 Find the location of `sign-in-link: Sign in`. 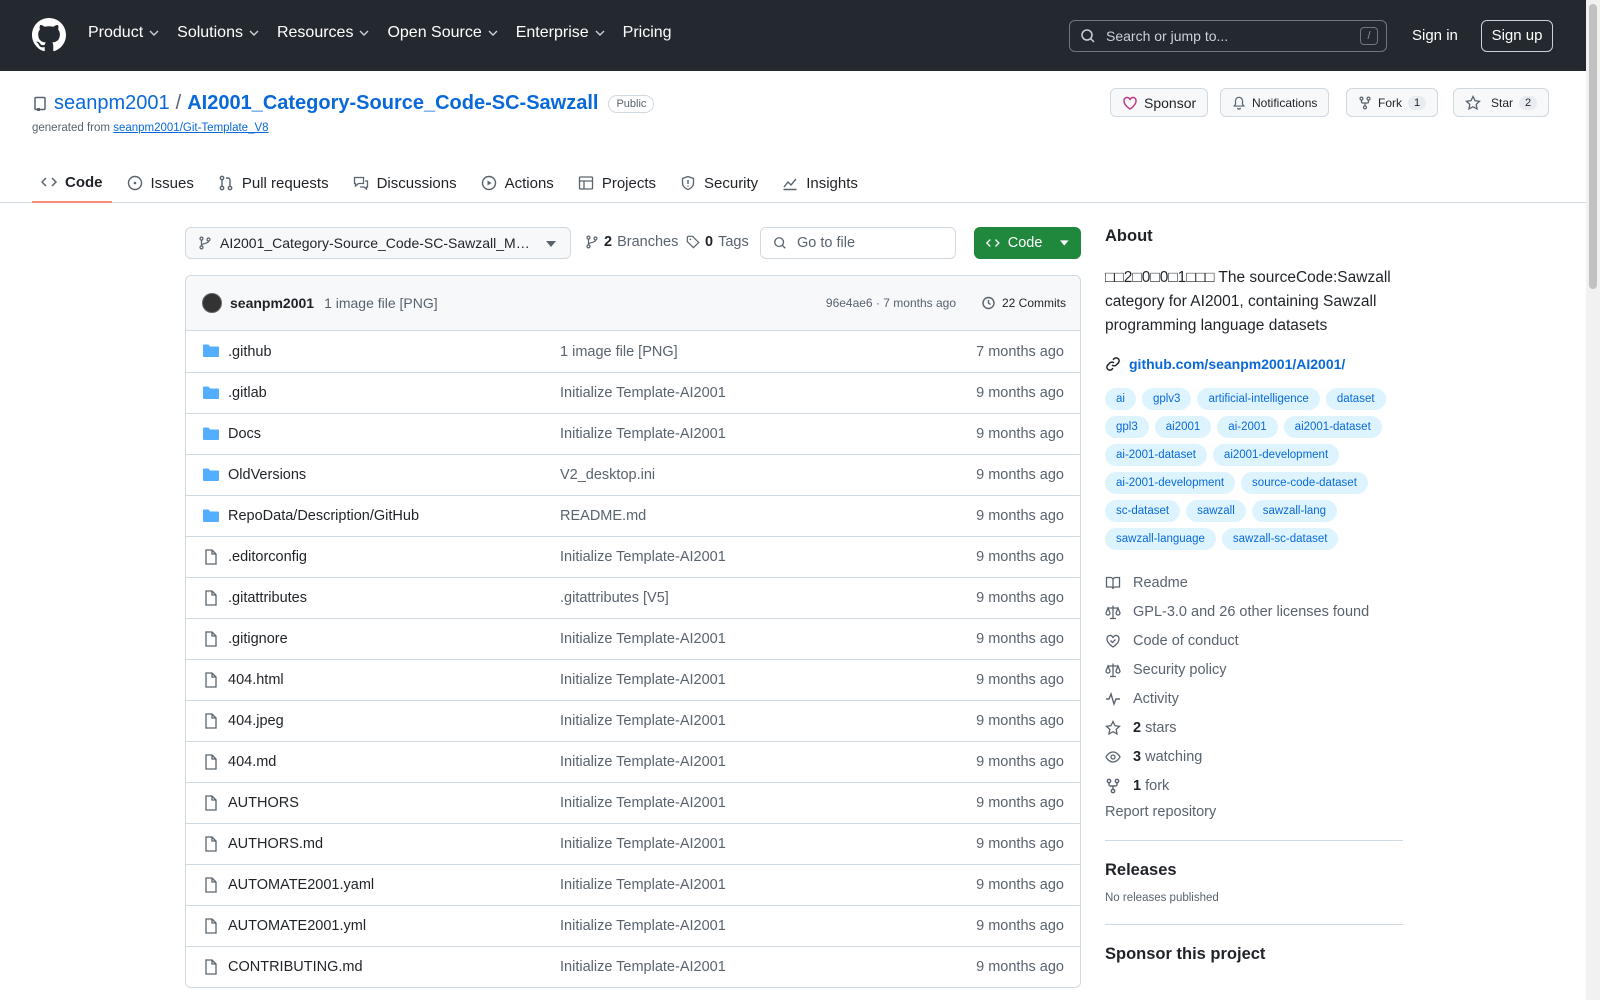

sign-in-link: Sign in is located at coordinates (1435, 35).